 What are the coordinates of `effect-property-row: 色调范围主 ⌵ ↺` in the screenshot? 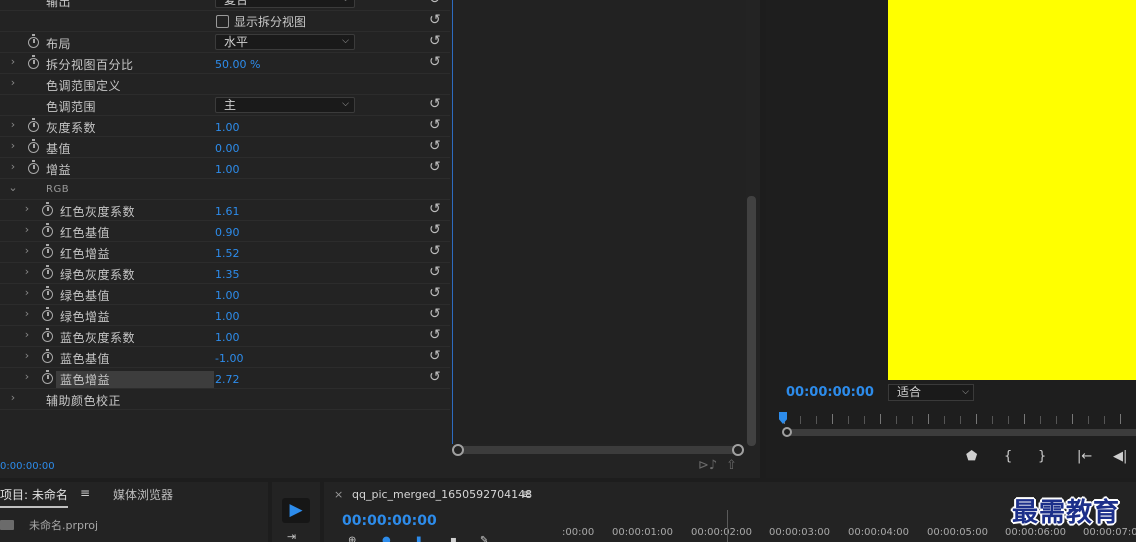 It's located at (225, 105).